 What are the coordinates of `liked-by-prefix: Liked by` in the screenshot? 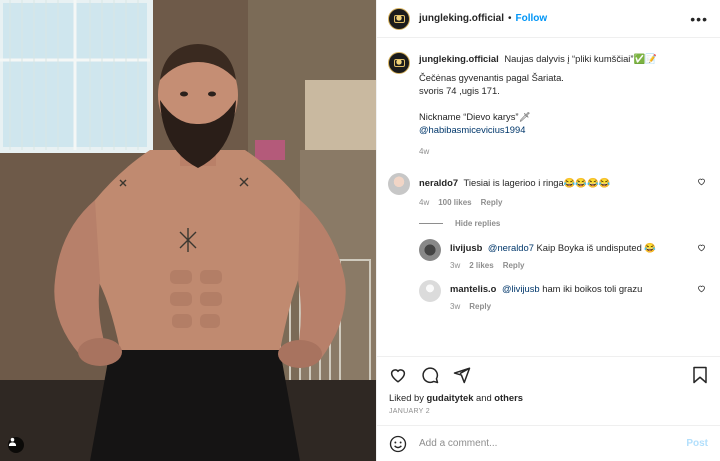 It's located at (406, 397).